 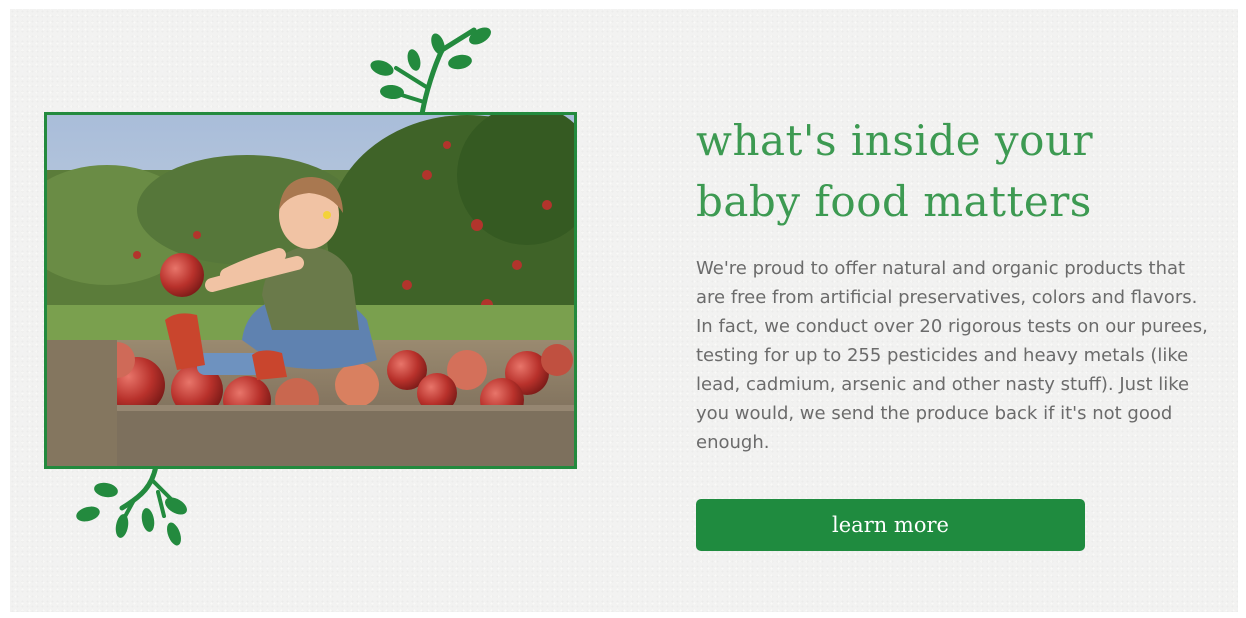 I want to click on learn-more-button: learn more, so click(x=890, y=525).